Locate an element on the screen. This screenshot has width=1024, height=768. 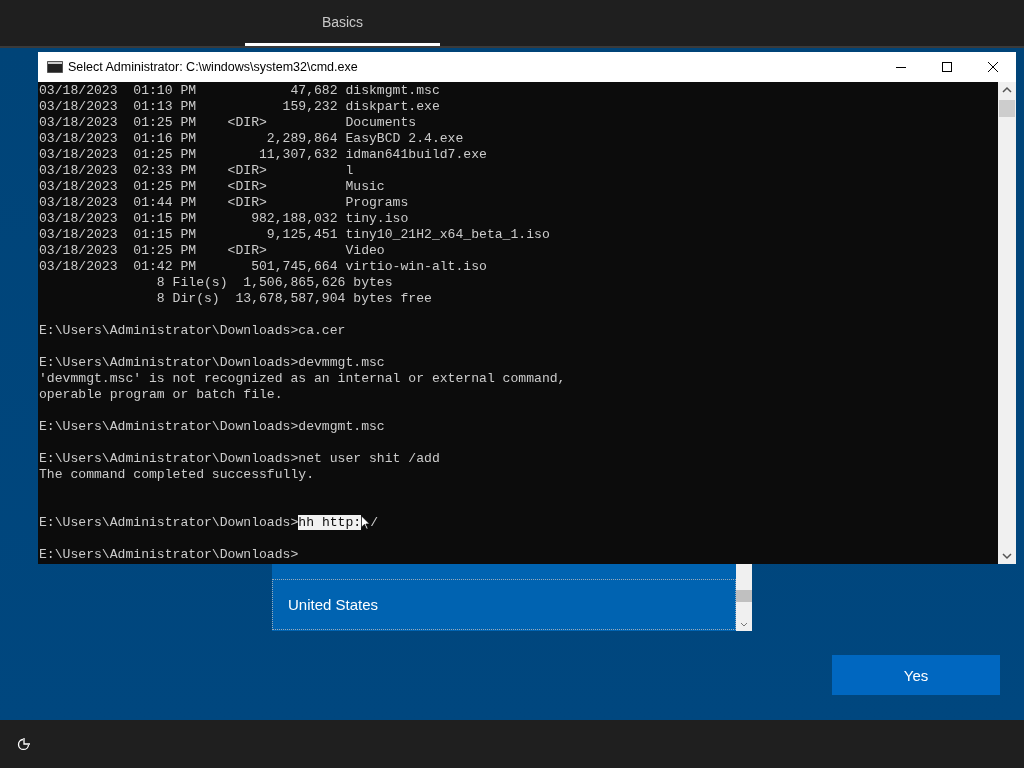
yes-button: Yes is located at coordinates (916, 675).